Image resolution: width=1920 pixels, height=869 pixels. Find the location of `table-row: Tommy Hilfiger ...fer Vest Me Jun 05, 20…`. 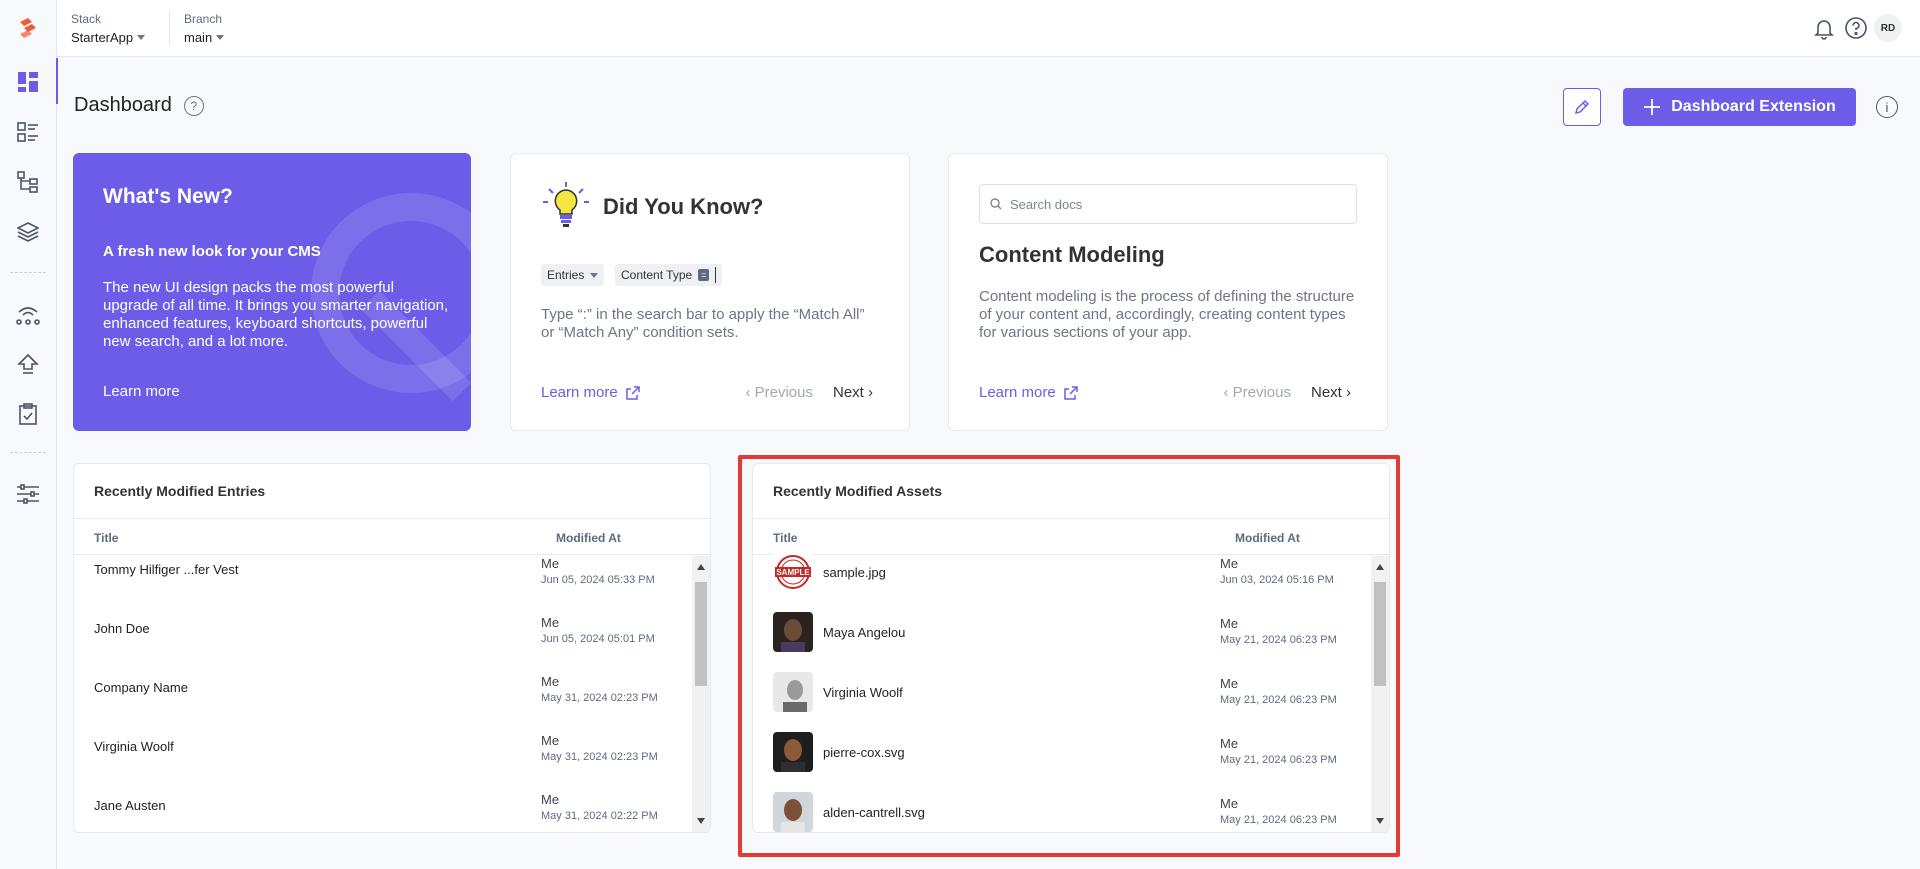

table-row: Tommy Hilfiger ...fer Vest Me Jun 05, 20… is located at coordinates (383, 585).